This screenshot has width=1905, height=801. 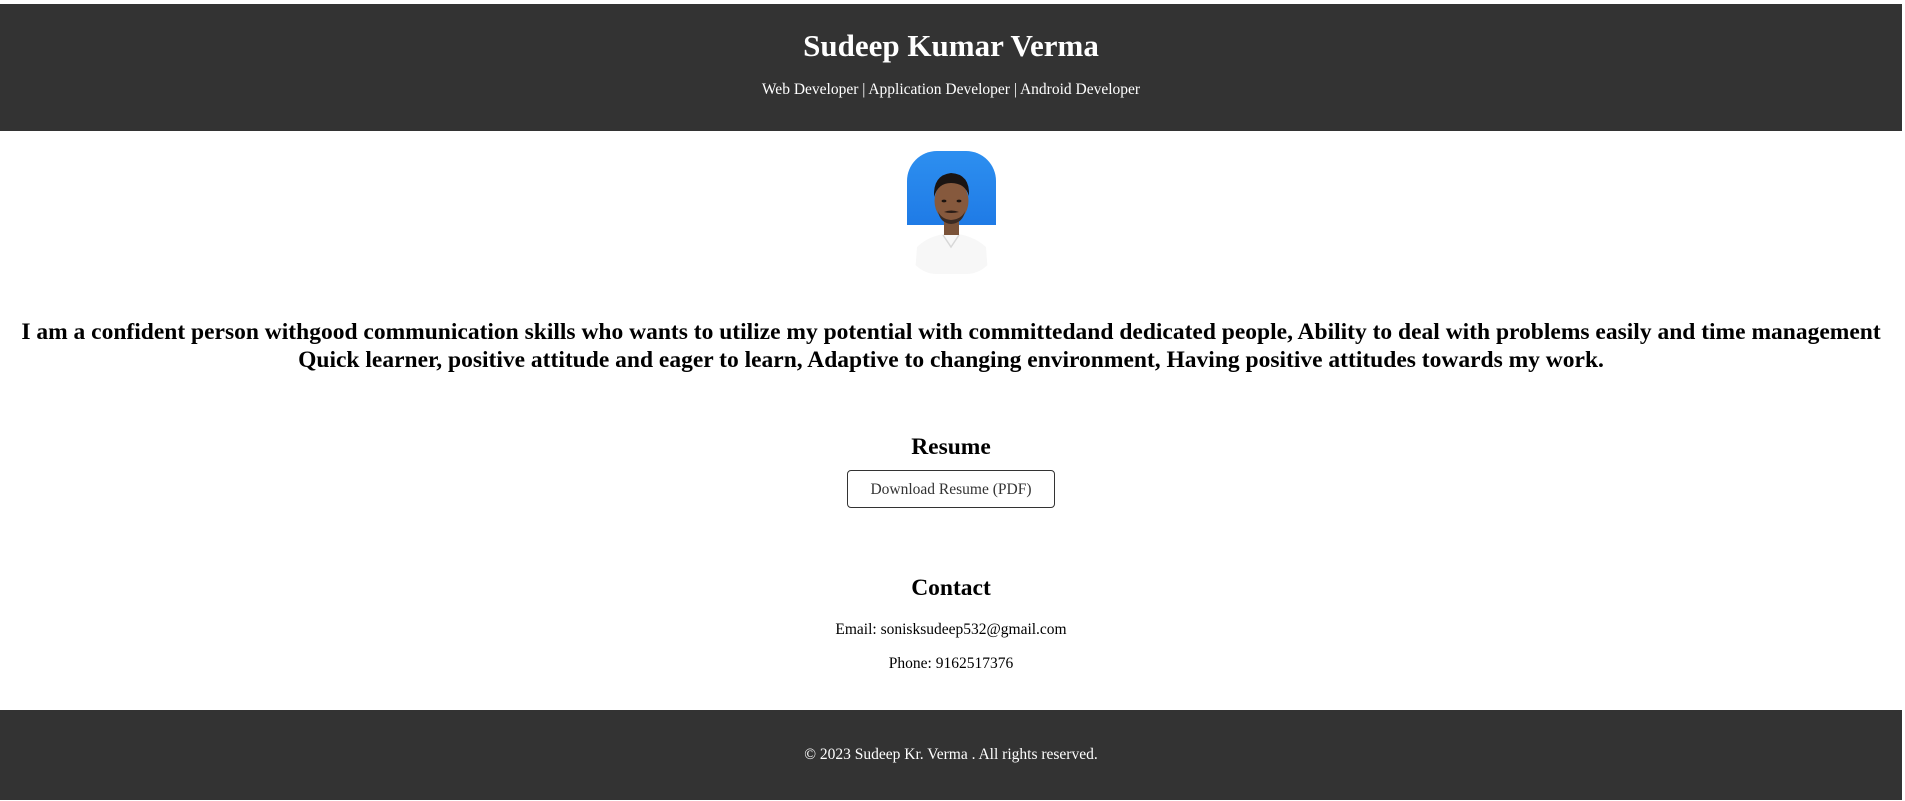 What do you see at coordinates (951, 447) in the screenshot?
I see `resume-heading: Resume` at bounding box center [951, 447].